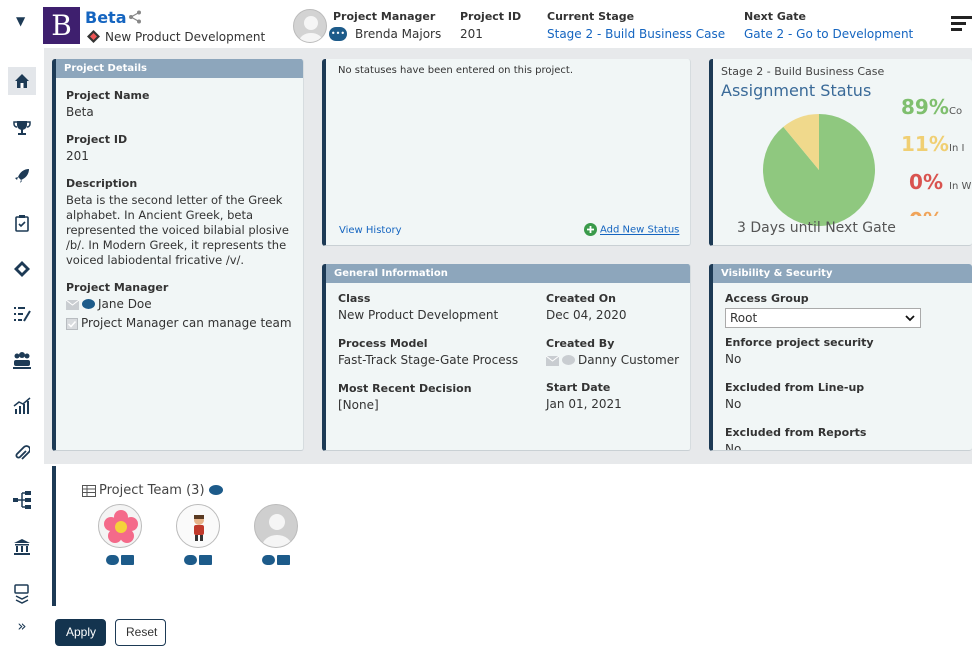 The image size is (972, 656). I want to click on description-label: Description, so click(102, 183).